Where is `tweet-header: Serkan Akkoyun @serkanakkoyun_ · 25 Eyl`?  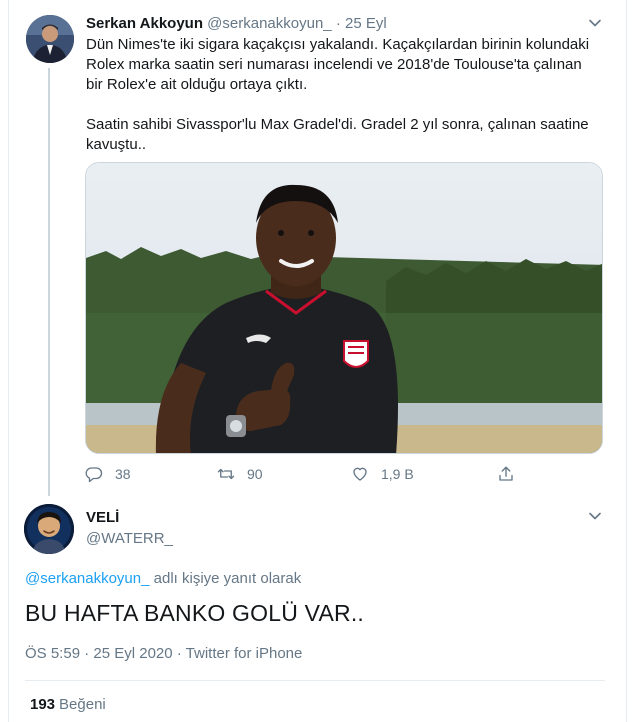 tweet-header: Serkan Akkoyun @serkanakkoyun_ · 25 Eyl is located at coordinates (236, 23).